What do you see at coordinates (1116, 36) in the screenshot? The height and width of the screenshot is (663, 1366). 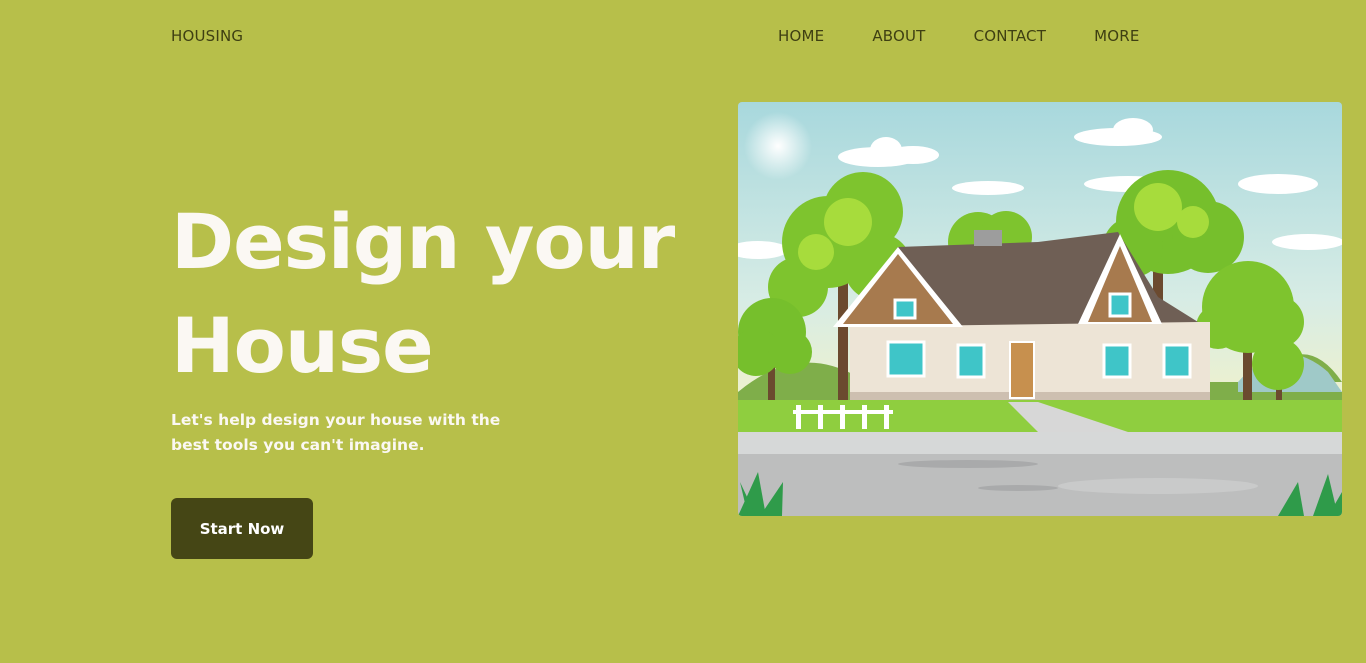 I see `nav-item-more: MORE` at bounding box center [1116, 36].